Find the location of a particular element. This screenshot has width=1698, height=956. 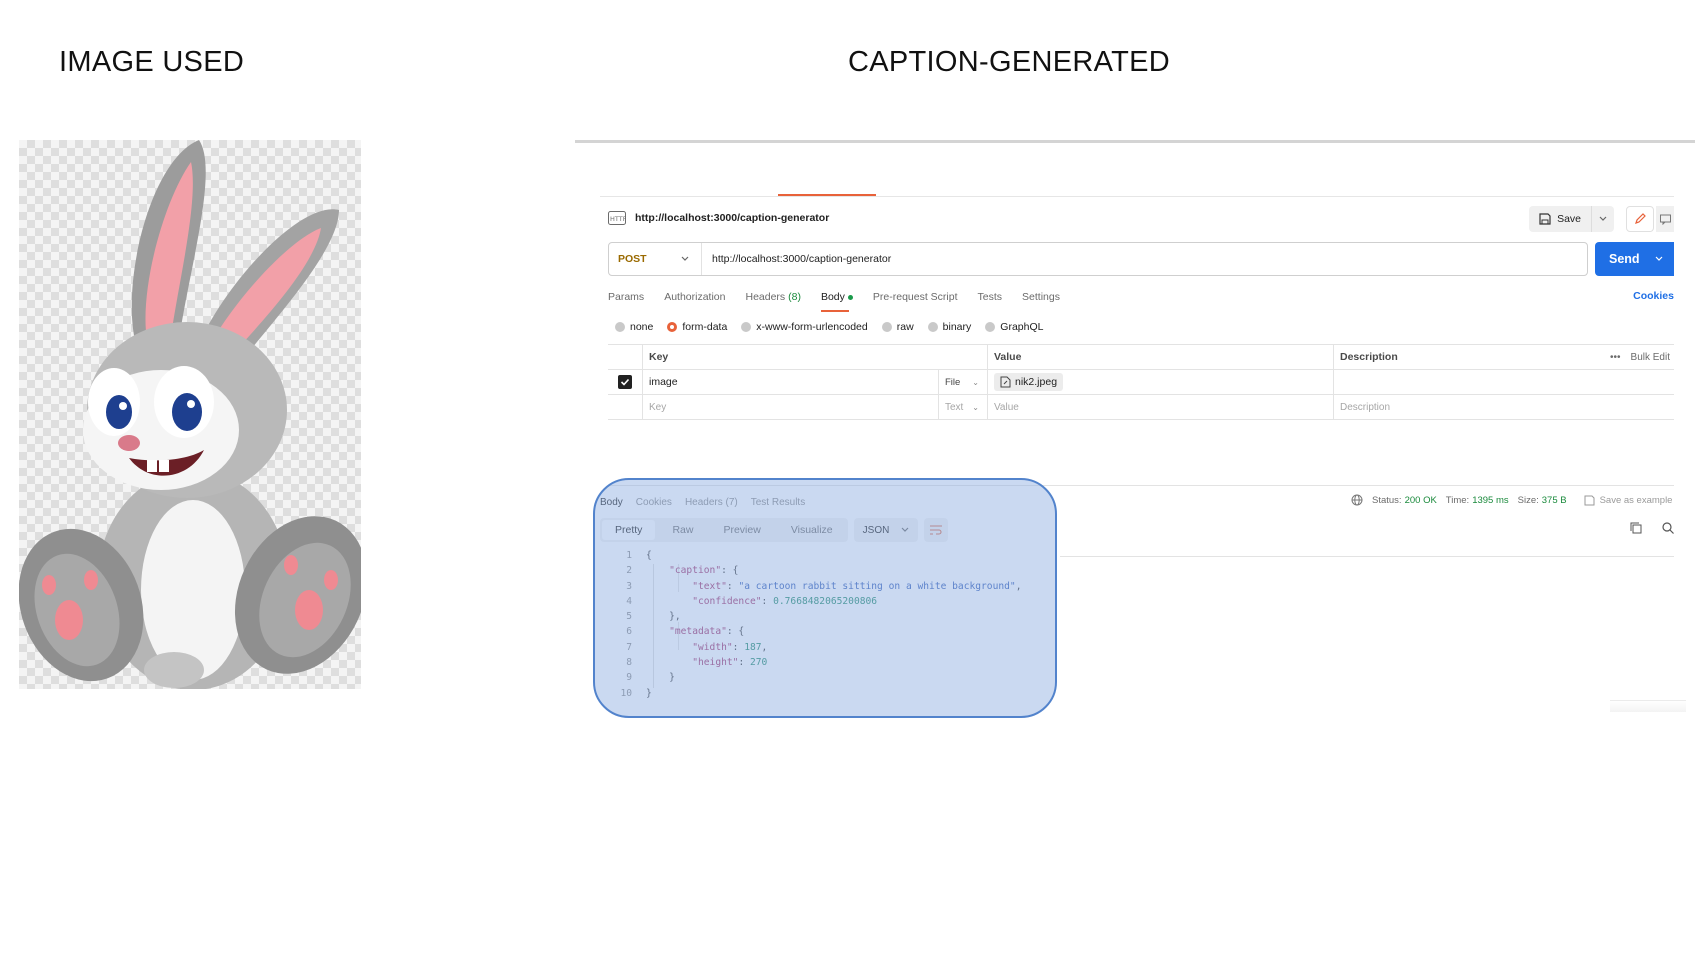

punct: , is located at coordinates (764, 647).